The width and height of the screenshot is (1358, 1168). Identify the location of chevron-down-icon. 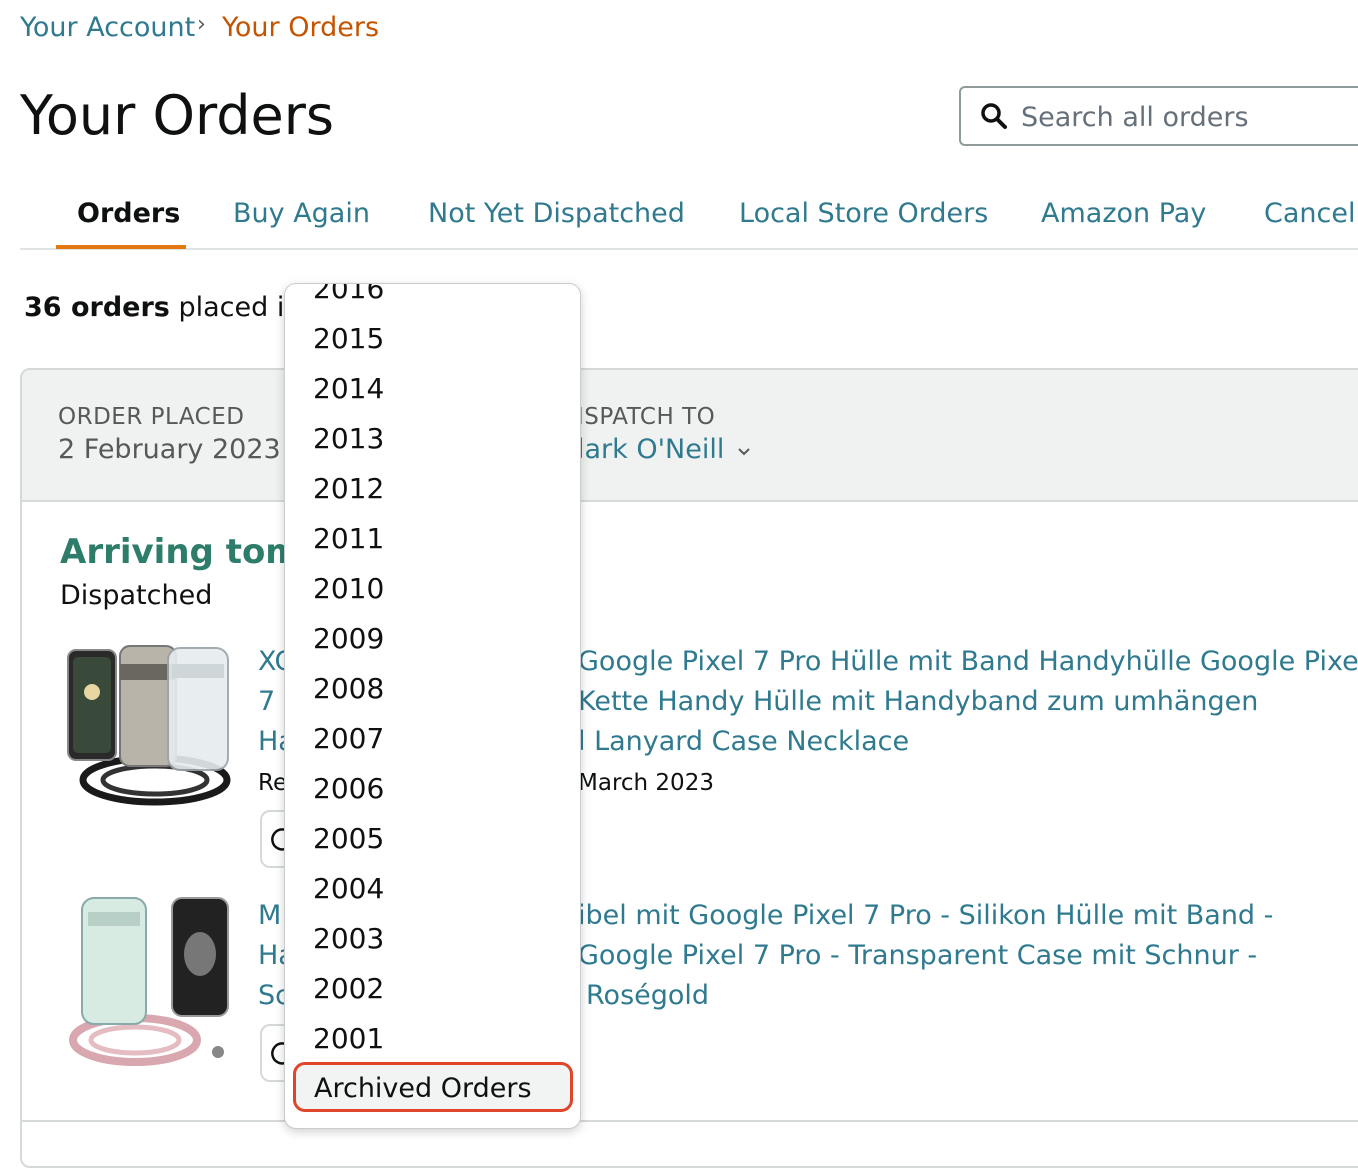
(744, 452).